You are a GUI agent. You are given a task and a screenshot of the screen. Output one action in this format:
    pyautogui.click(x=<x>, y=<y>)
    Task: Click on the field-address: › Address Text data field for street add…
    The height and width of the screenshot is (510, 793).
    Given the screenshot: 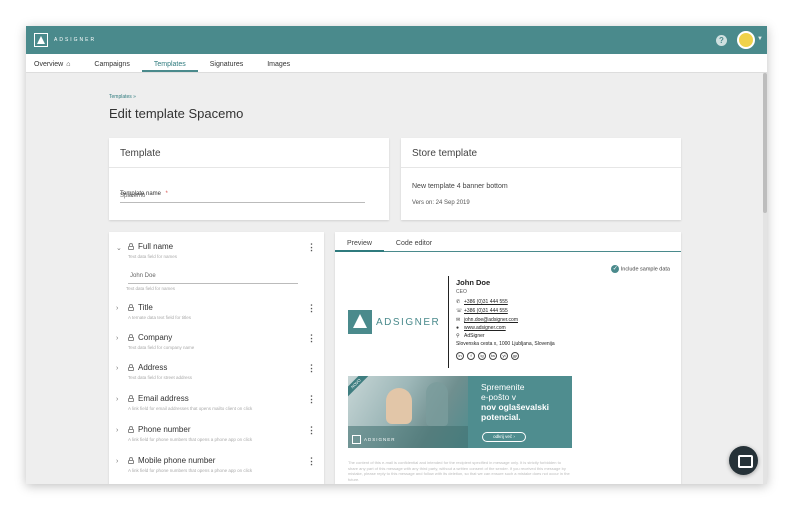 What is the action you would take?
    pyautogui.click(x=216, y=378)
    